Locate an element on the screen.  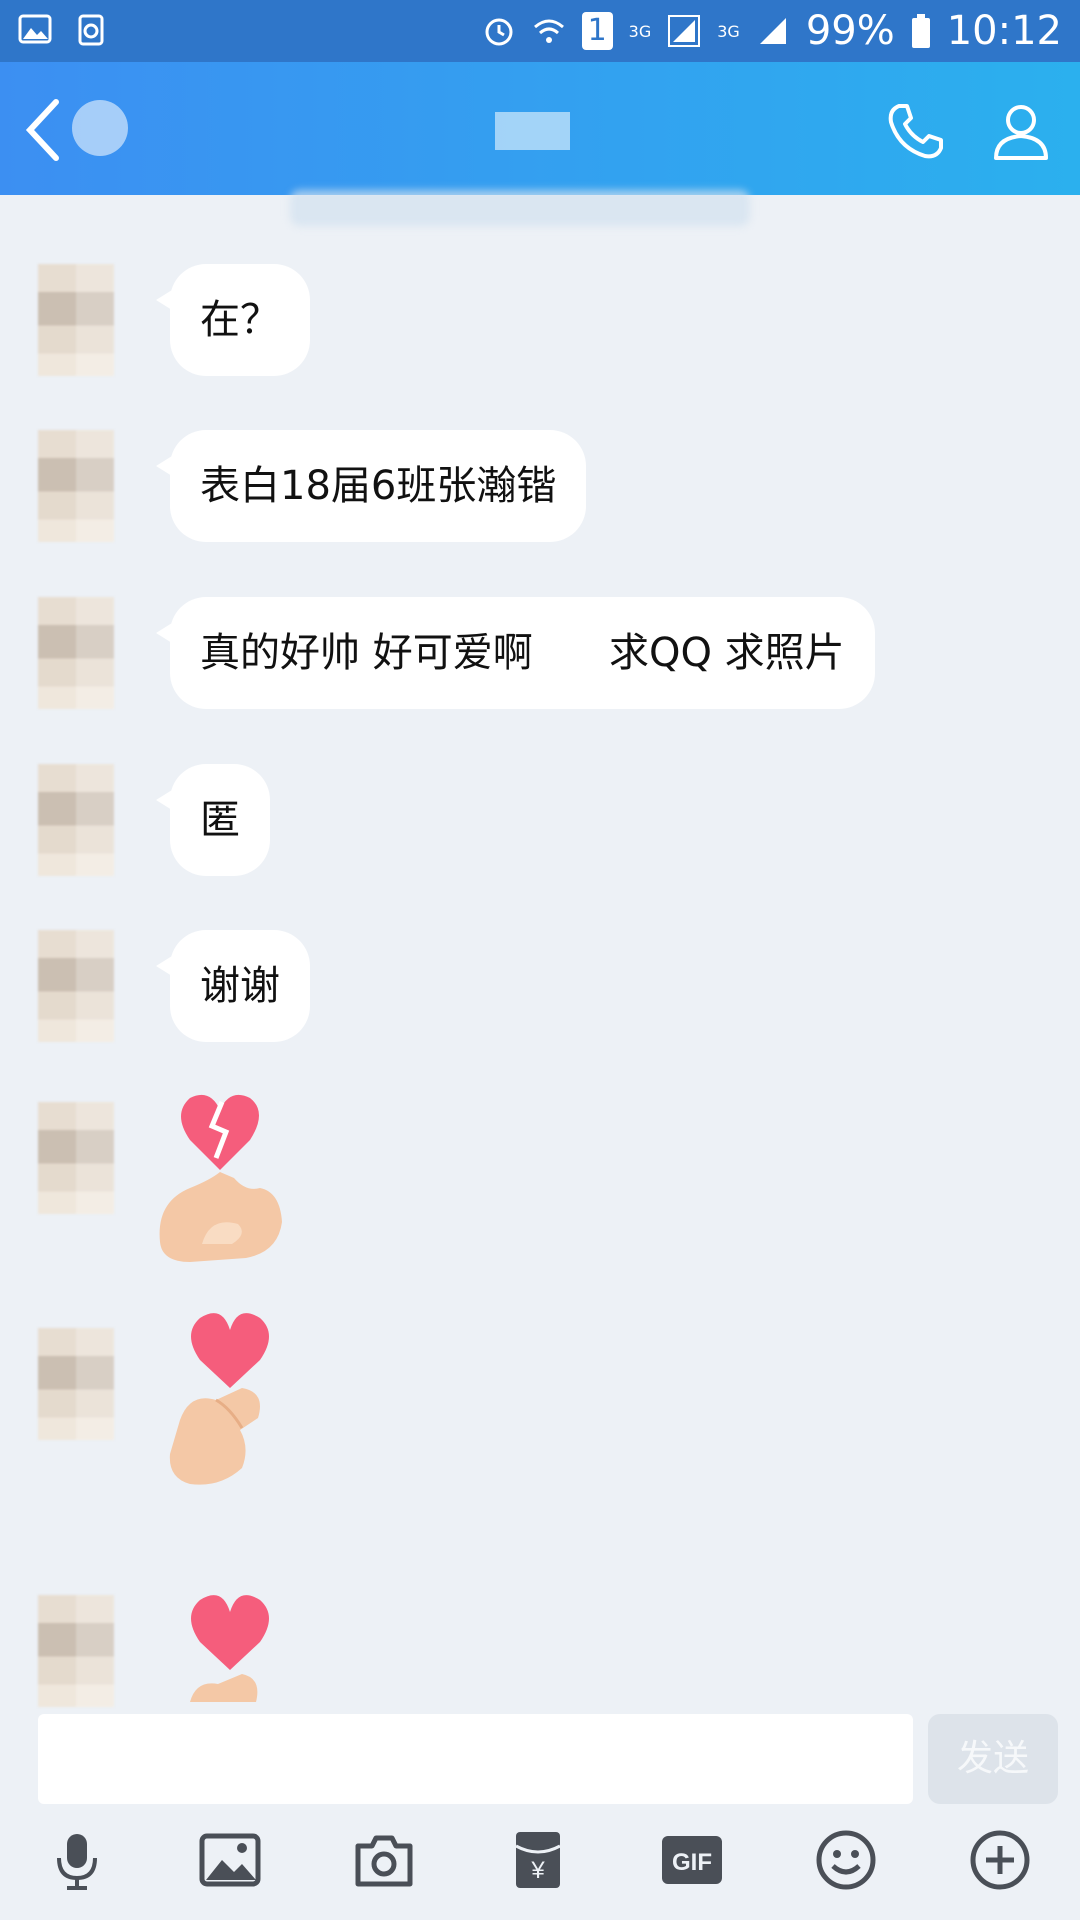
alarm-icon is located at coordinates (499, 32).